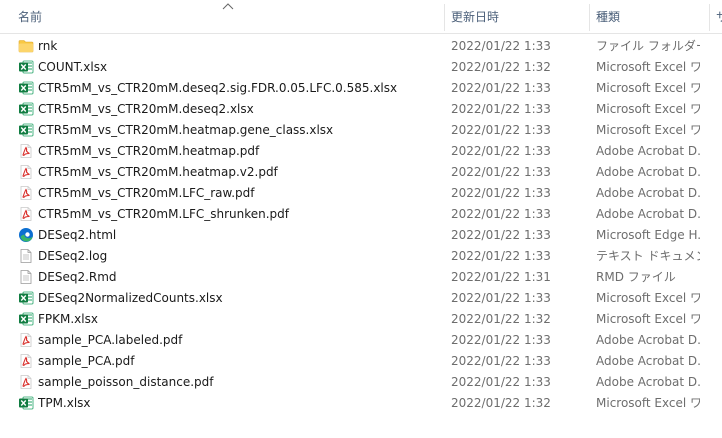  What do you see at coordinates (73, 256) in the screenshot?
I see `file-name: DESeq2.log` at bounding box center [73, 256].